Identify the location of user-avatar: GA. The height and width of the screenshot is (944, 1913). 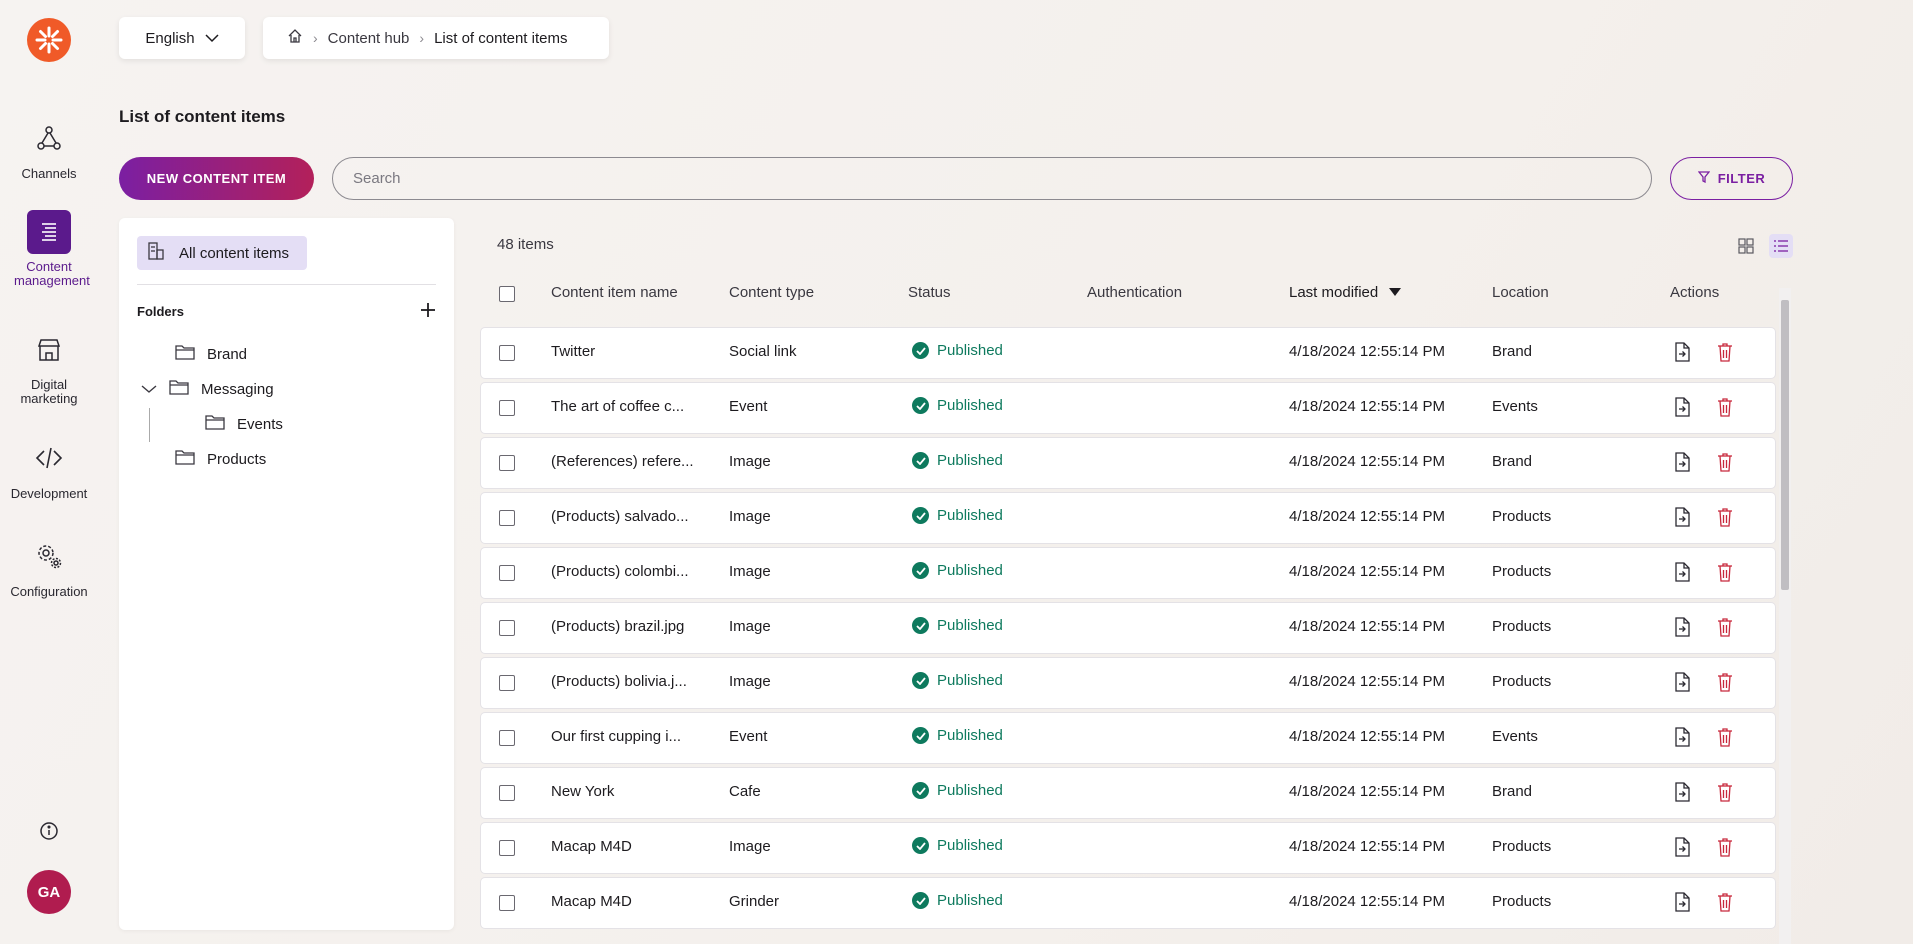
(49, 892).